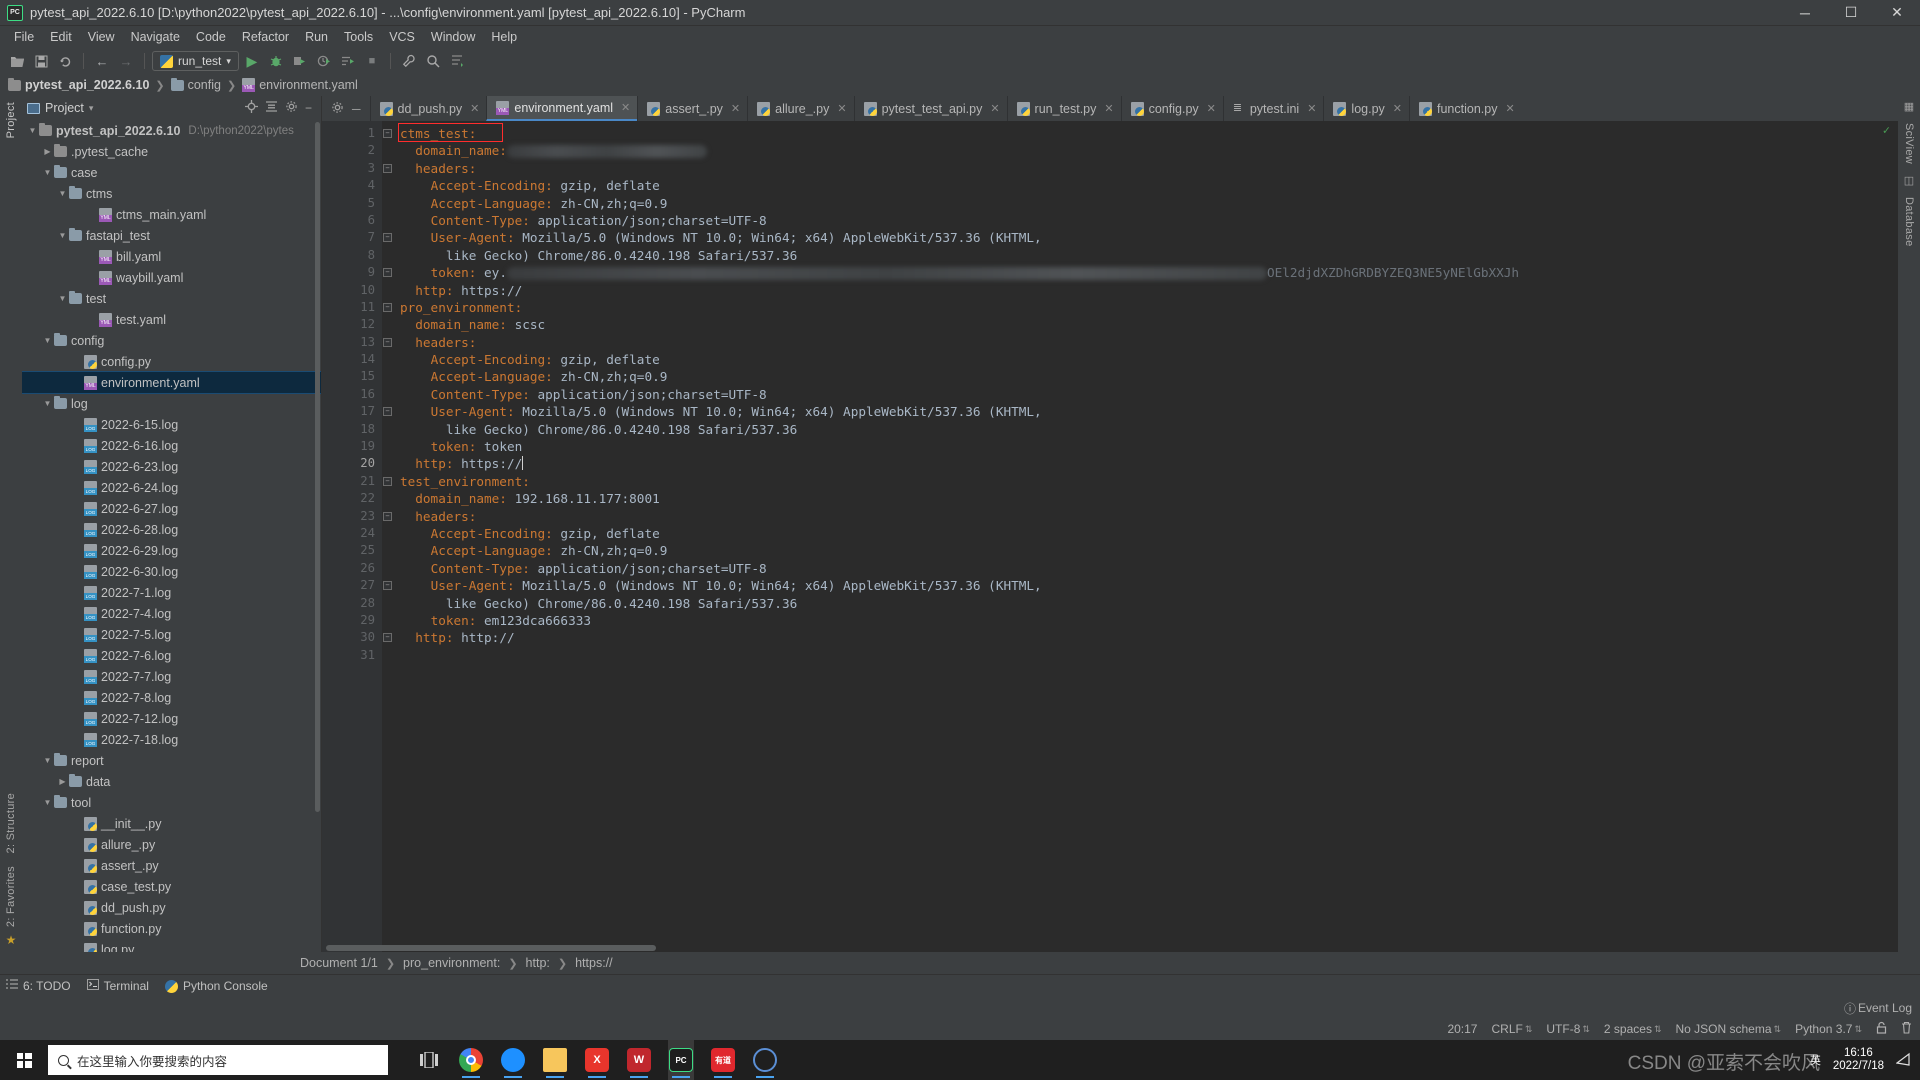 This screenshot has height=1080, width=1920. Describe the element at coordinates (171, 361) in the screenshot. I see `tree-item: ▶ config.py` at that location.